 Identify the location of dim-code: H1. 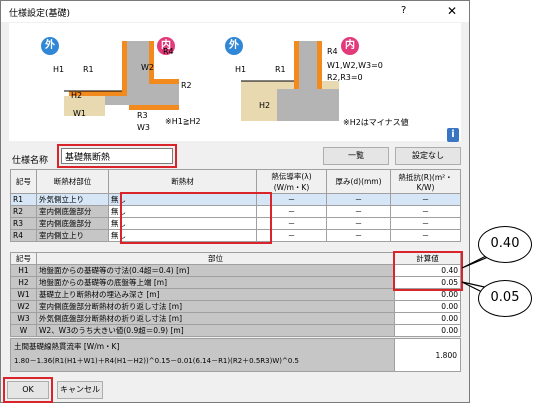
(23, 270).